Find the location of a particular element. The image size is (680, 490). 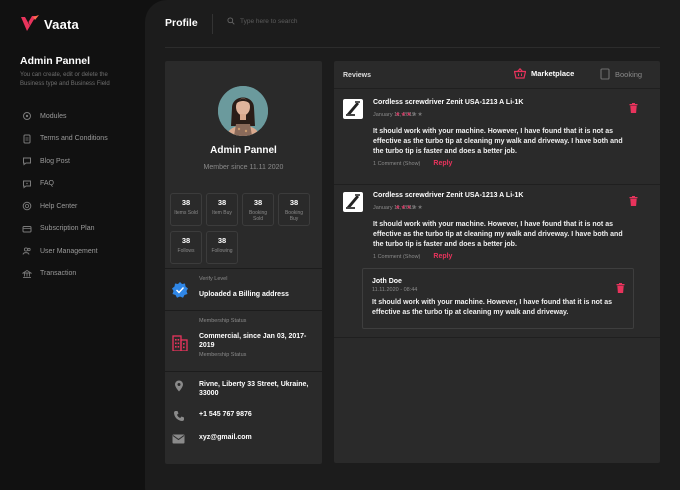

users-icon is located at coordinates (26, 251).